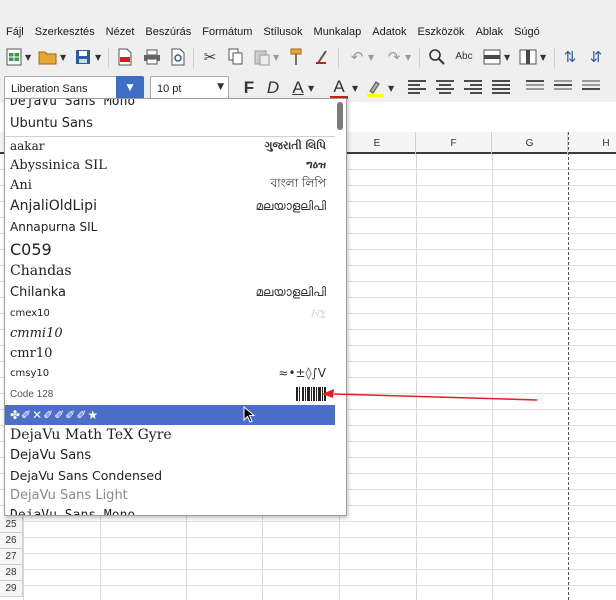 The image size is (616, 600). I want to click on font-name-dropdown-button: ▼, so click(130, 88).